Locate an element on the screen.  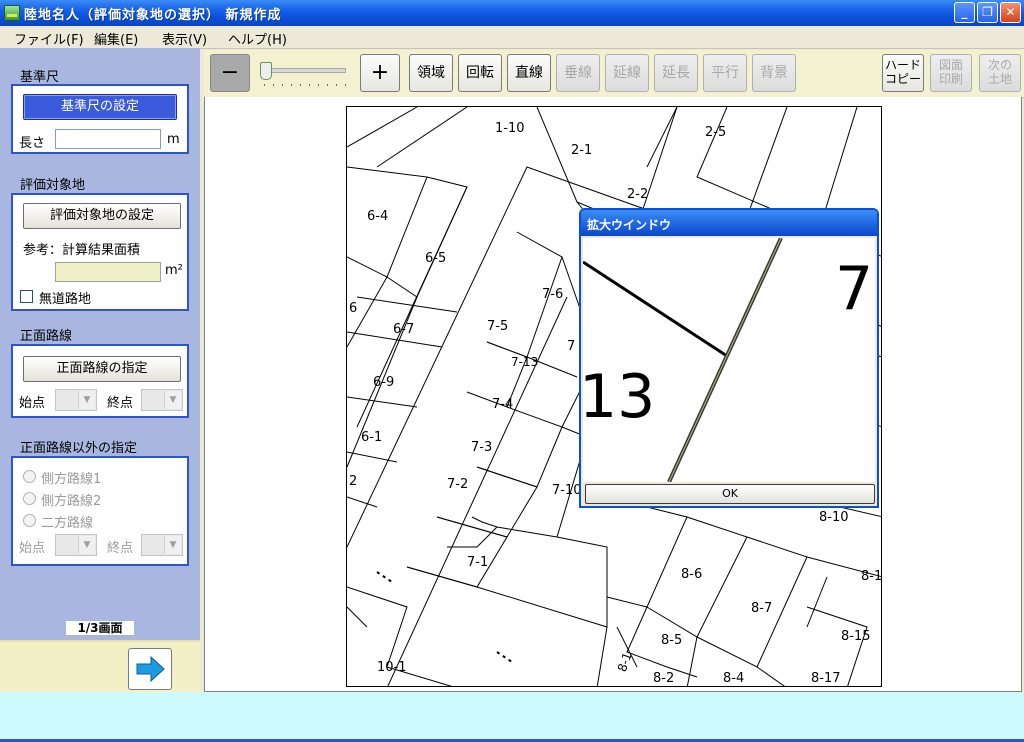
side-road2-radio is located at coordinates (29, 498).